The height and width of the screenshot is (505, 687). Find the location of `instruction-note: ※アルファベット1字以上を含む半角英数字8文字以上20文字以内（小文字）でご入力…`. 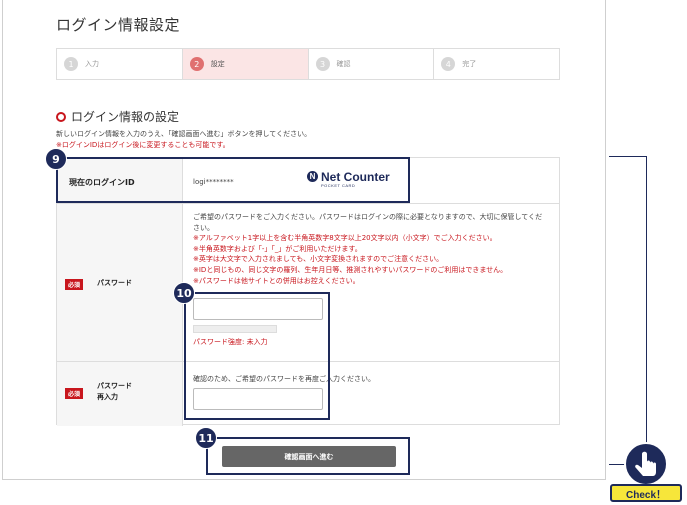

instruction-note: ※アルファベット1字以上を含む半角英数字8文字以上20文字以内（小文字）でご入力… is located at coordinates (345, 238).